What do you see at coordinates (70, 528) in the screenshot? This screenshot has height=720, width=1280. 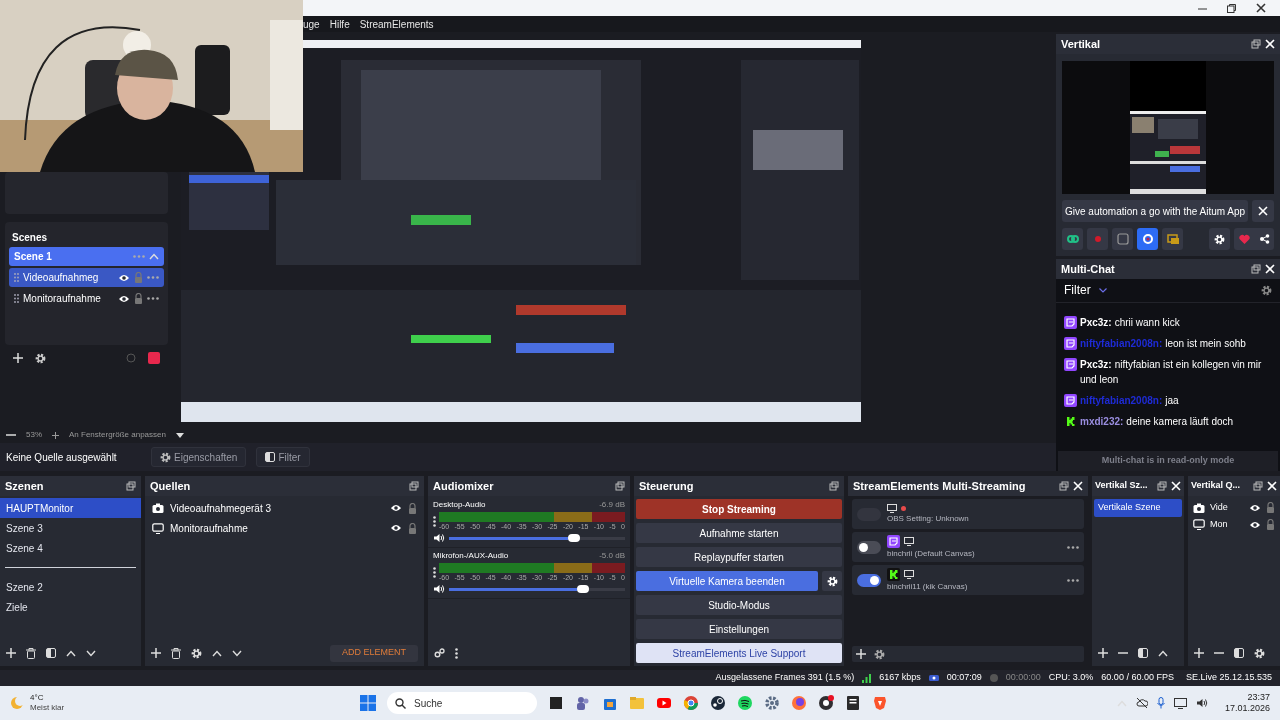 I see `scene-item: Szene 3` at bounding box center [70, 528].